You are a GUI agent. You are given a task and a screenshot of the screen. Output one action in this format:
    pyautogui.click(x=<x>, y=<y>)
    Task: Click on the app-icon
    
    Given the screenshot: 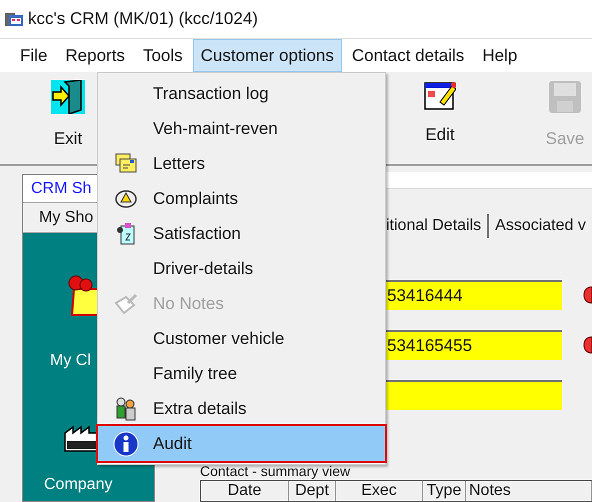 What is the action you would take?
    pyautogui.click(x=14, y=19)
    